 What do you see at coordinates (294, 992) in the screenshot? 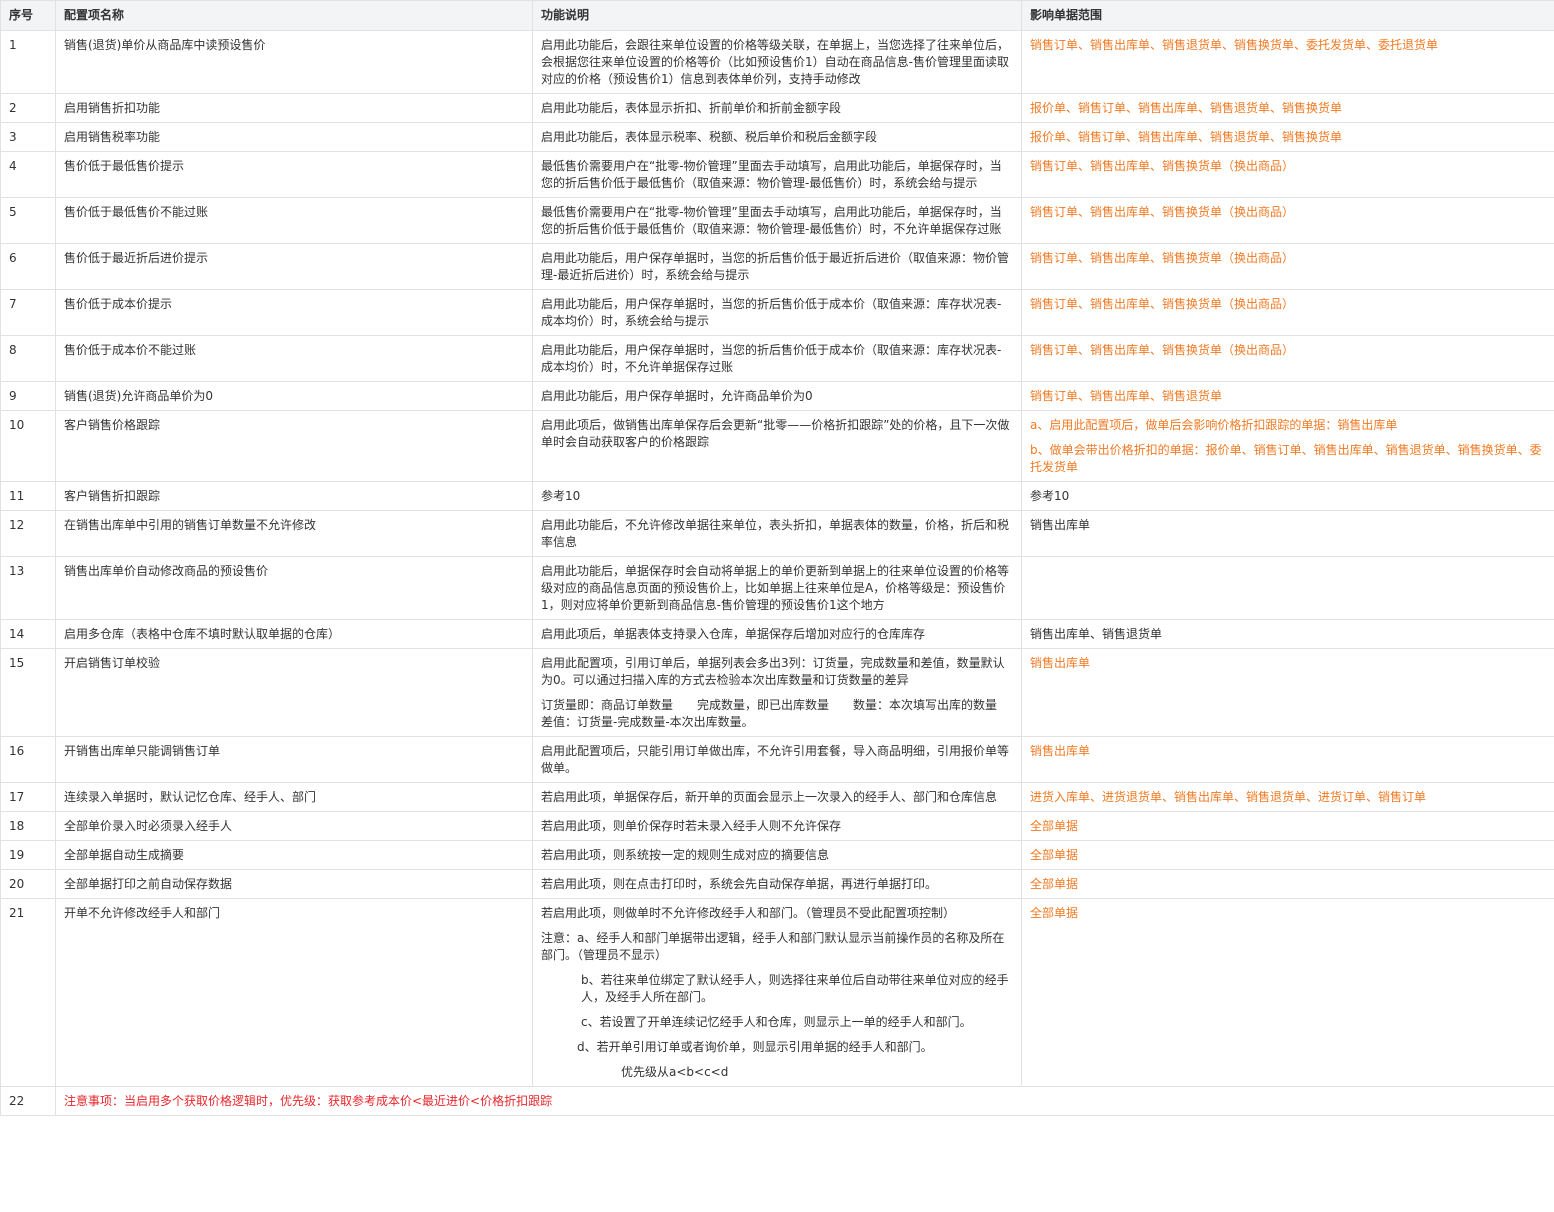
I see `config-name: 开单不允许修改经手人和部门` at bounding box center [294, 992].